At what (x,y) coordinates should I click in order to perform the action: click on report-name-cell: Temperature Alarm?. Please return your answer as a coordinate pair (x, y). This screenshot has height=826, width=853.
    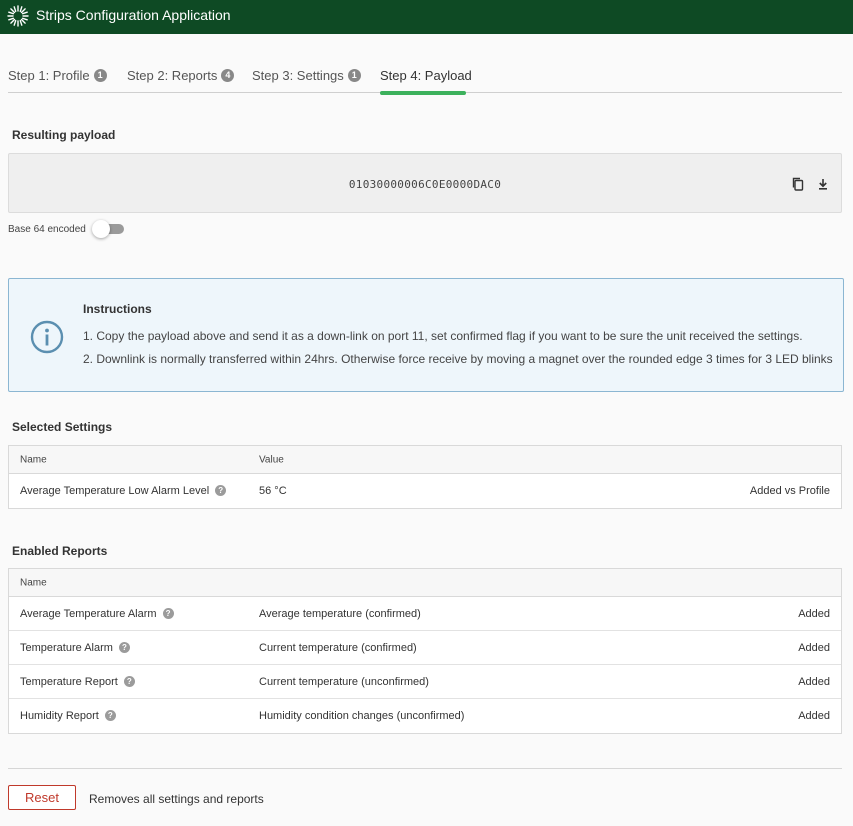
    Looking at the image, I should click on (75, 647).